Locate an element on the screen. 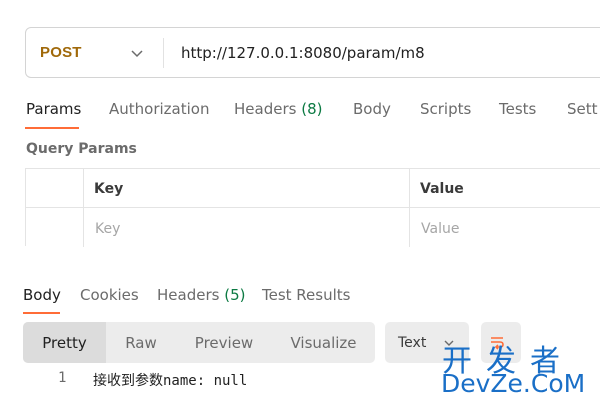  response-tabs: Body Cookies Headers (5) Test Results is located at coordinates (300, 299).